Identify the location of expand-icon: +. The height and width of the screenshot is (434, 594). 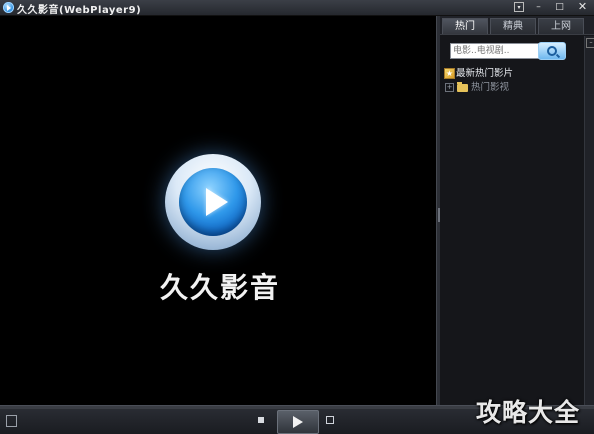
(449, 87).